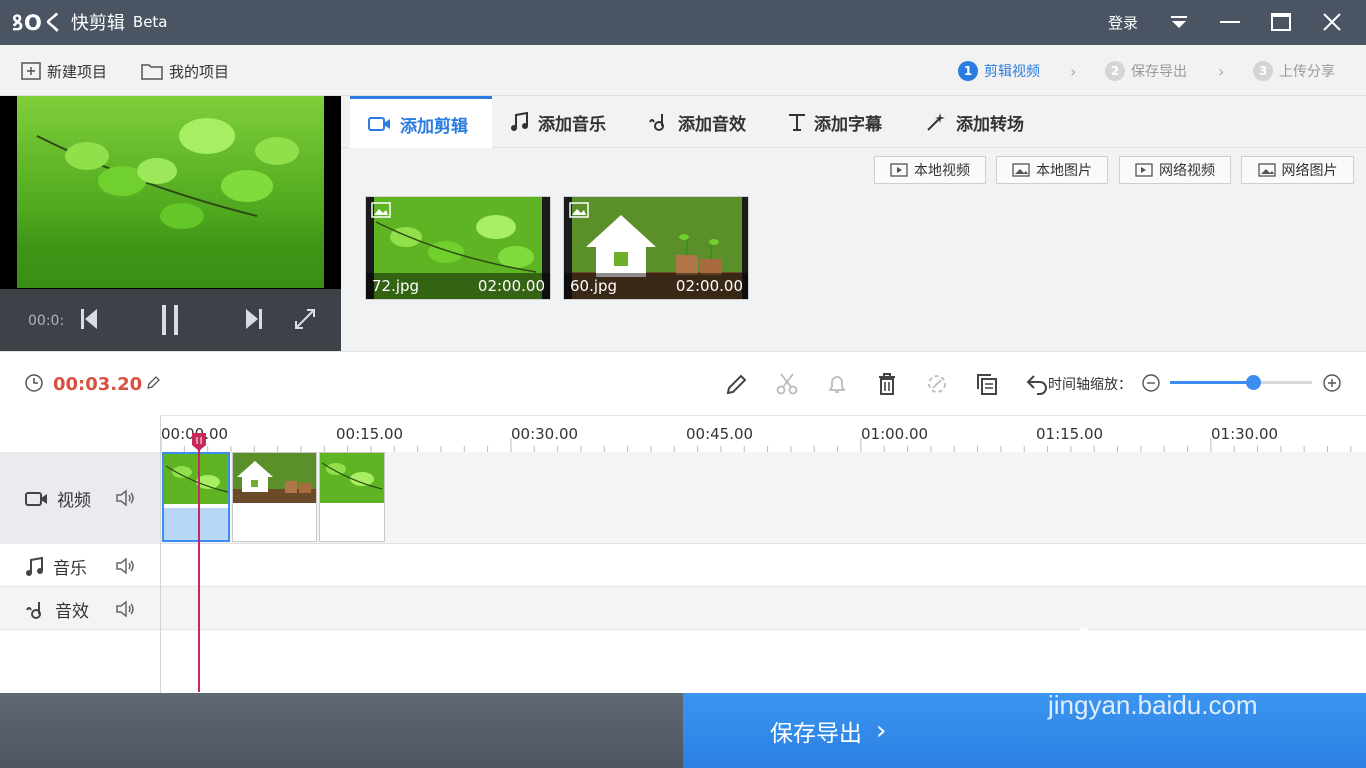  I want to click on dropdown-menu-icon, so click(1179, 22).